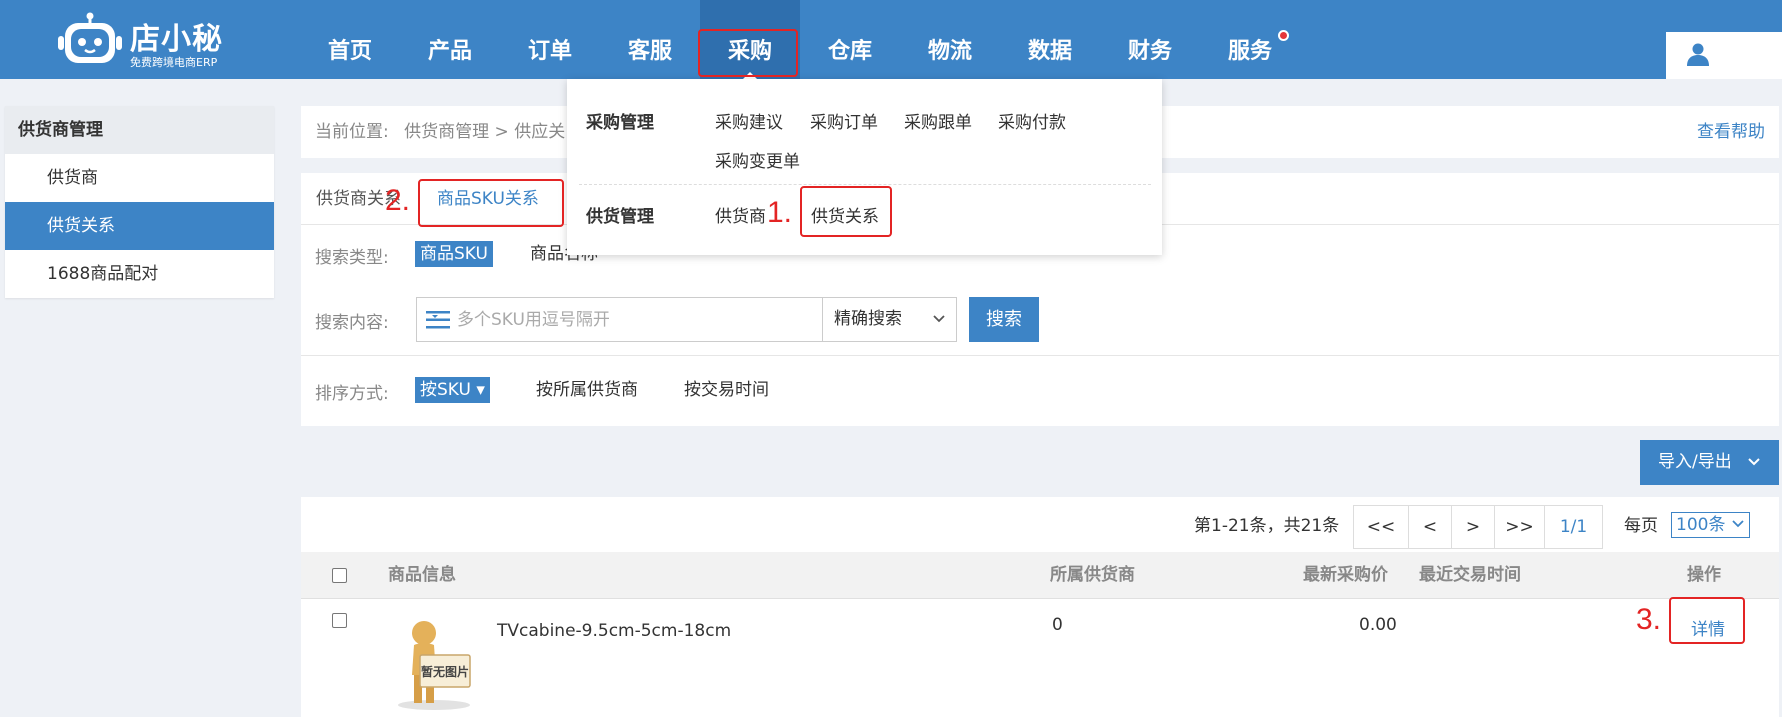  What do you see at coordinates (844, 120) in the screenshot?
I see `menu-item-purchase-orders: 采购订单` at bounding box center [844, 120].